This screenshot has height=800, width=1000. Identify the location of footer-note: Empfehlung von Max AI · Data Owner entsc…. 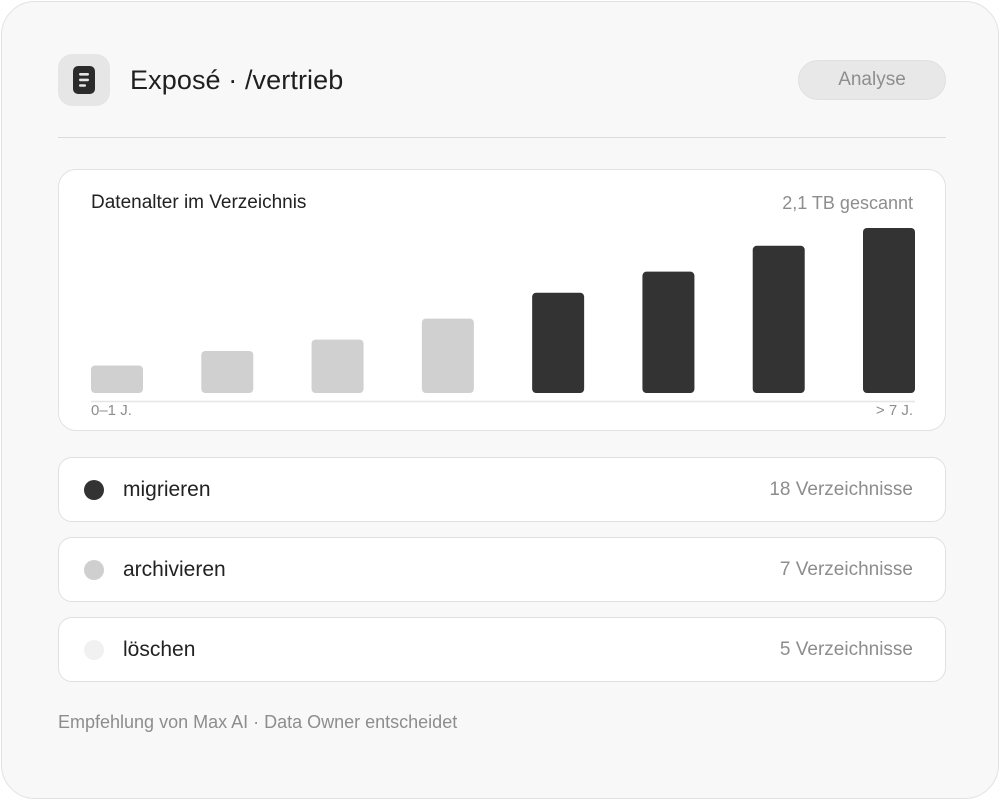
(258, 722).